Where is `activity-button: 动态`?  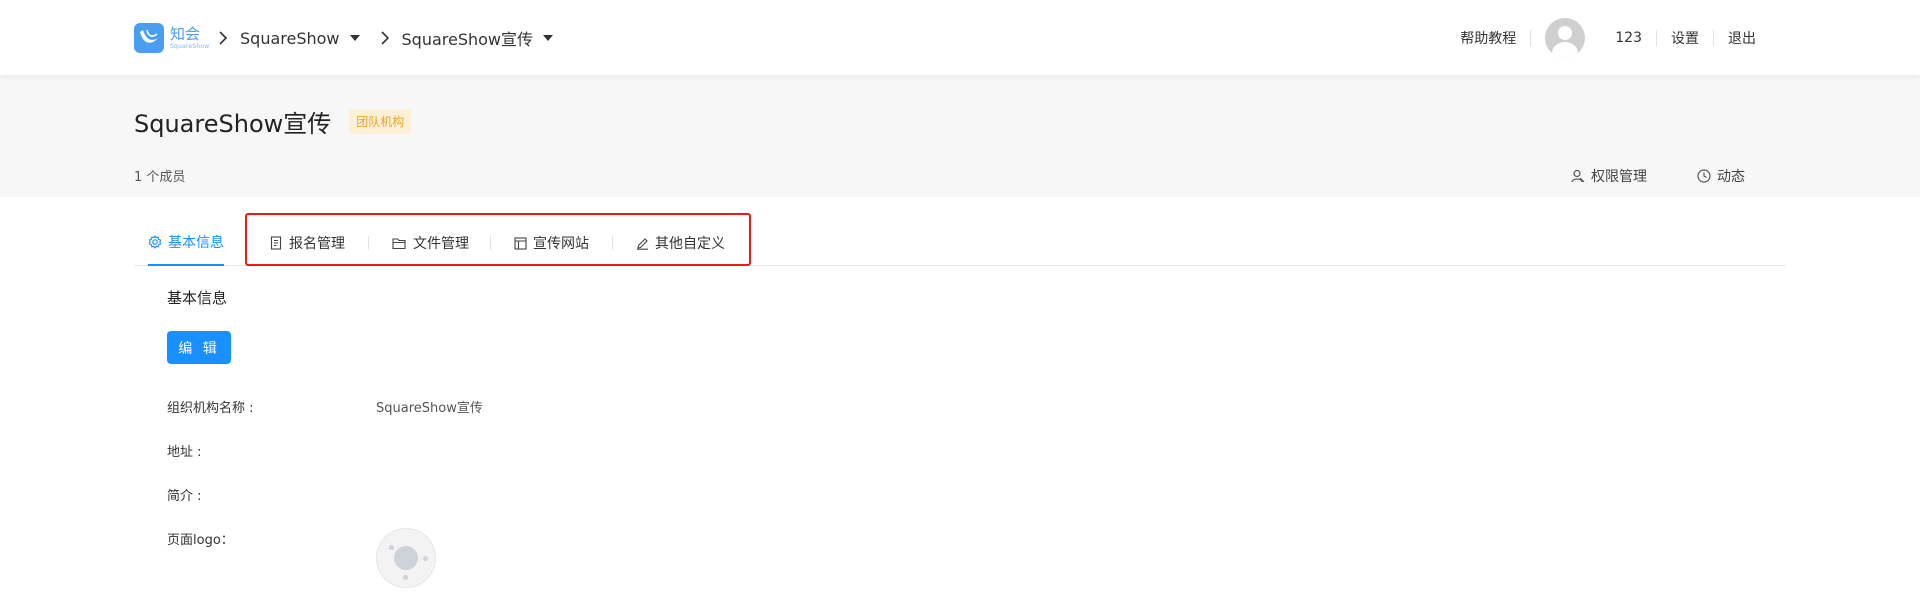 activity-button: 动态 is located at coordinates (1721, 176).